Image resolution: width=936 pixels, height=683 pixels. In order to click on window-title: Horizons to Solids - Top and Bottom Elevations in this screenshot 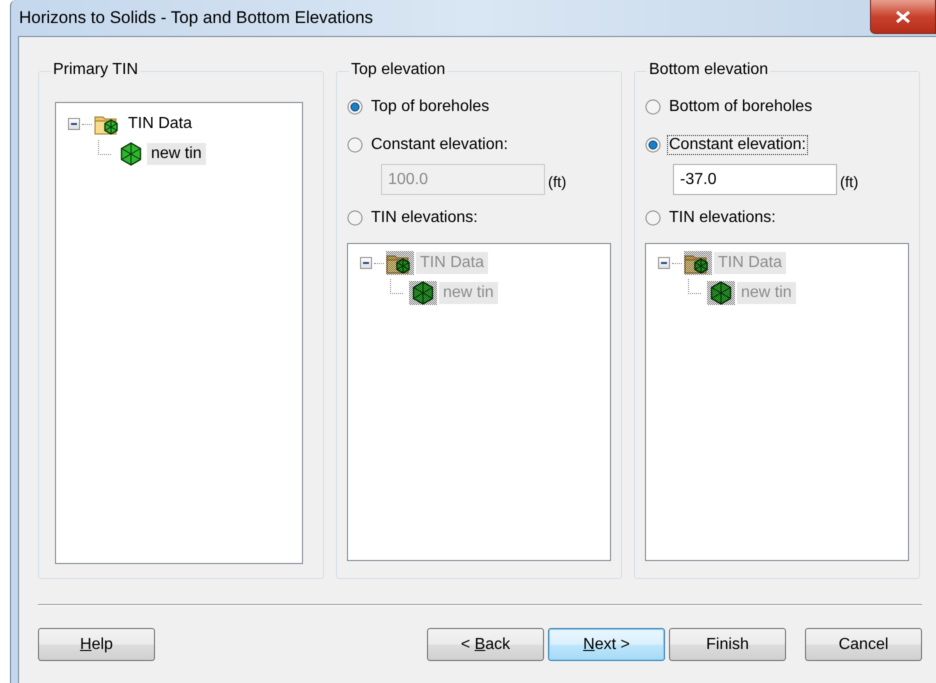, I will do `click(196, 18)`.